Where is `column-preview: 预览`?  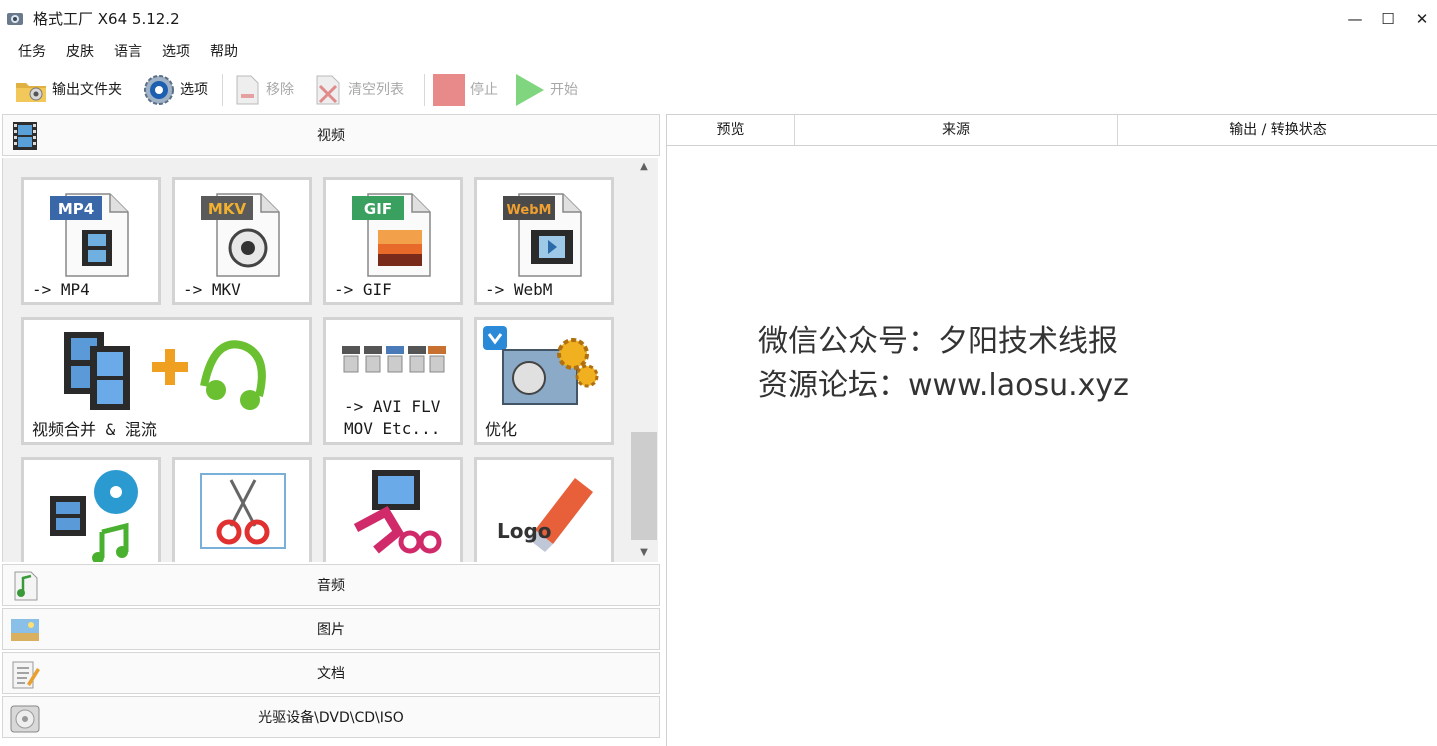
column-preview: 预览 is located at coordinates (731, 130).